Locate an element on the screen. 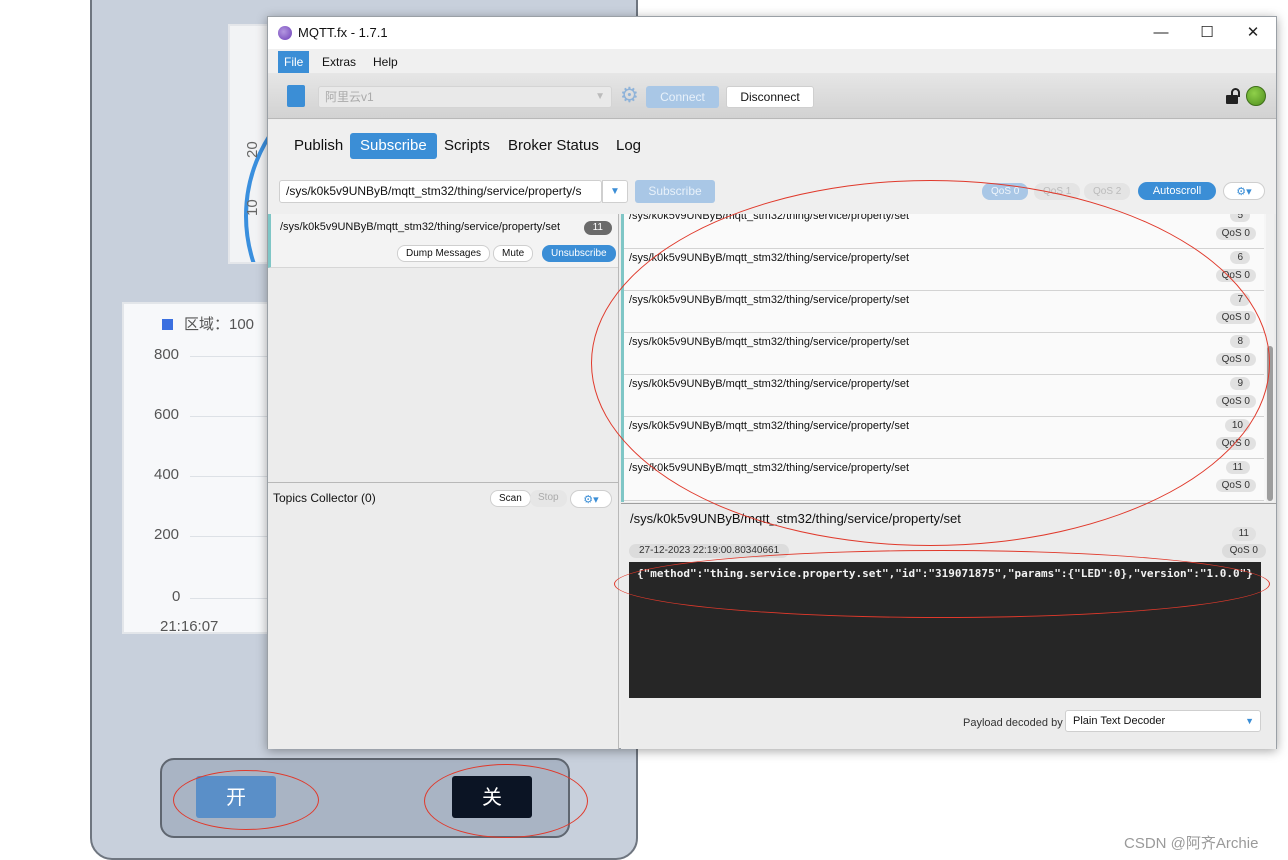  tab-publish: Publish is located at coordinates (318, 146).